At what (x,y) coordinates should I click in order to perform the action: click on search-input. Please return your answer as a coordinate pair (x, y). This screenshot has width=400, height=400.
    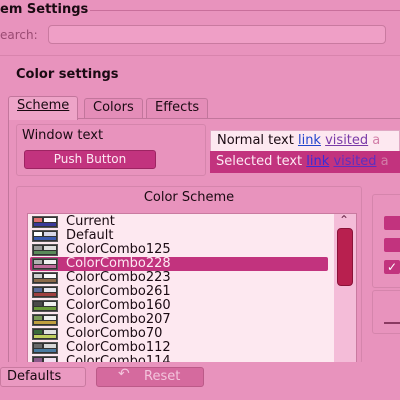
    Looking at the image, I should click on (217, 34).